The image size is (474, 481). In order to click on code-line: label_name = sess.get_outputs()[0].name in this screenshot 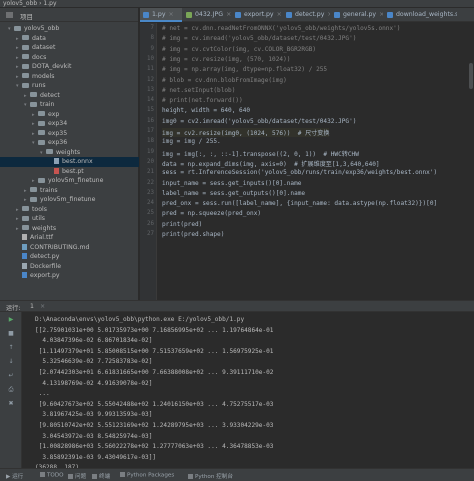, I will do `click(233, 193)`.